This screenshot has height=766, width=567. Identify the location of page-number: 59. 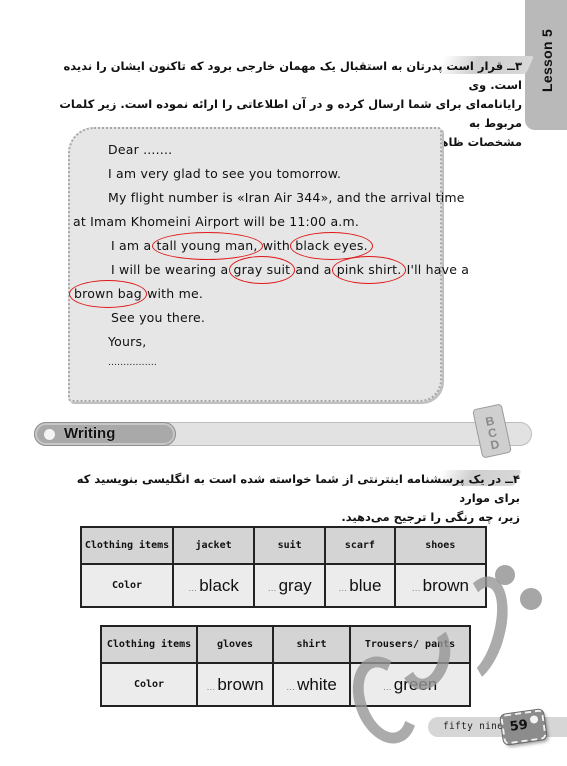
(518, 726).